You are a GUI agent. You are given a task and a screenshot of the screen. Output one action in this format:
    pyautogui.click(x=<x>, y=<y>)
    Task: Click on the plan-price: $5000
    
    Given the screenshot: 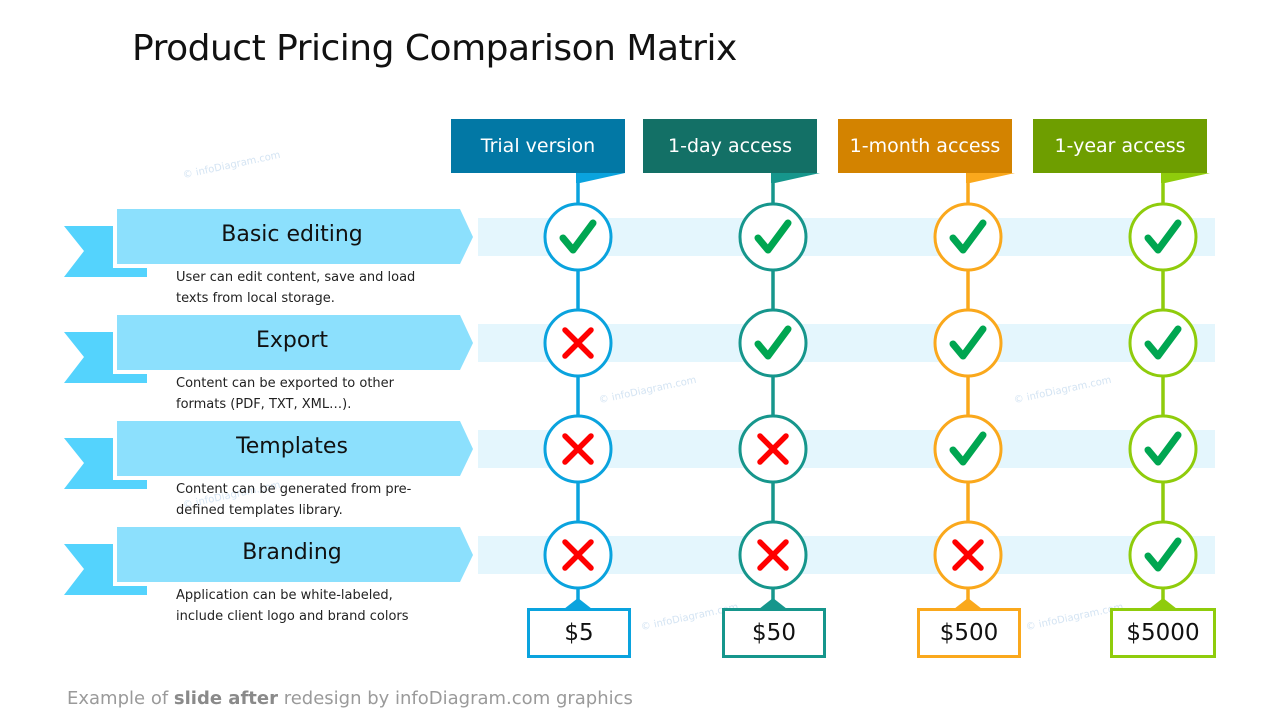 What is the action you would take?
    pyautogui.click(x=1163, y=633)
    